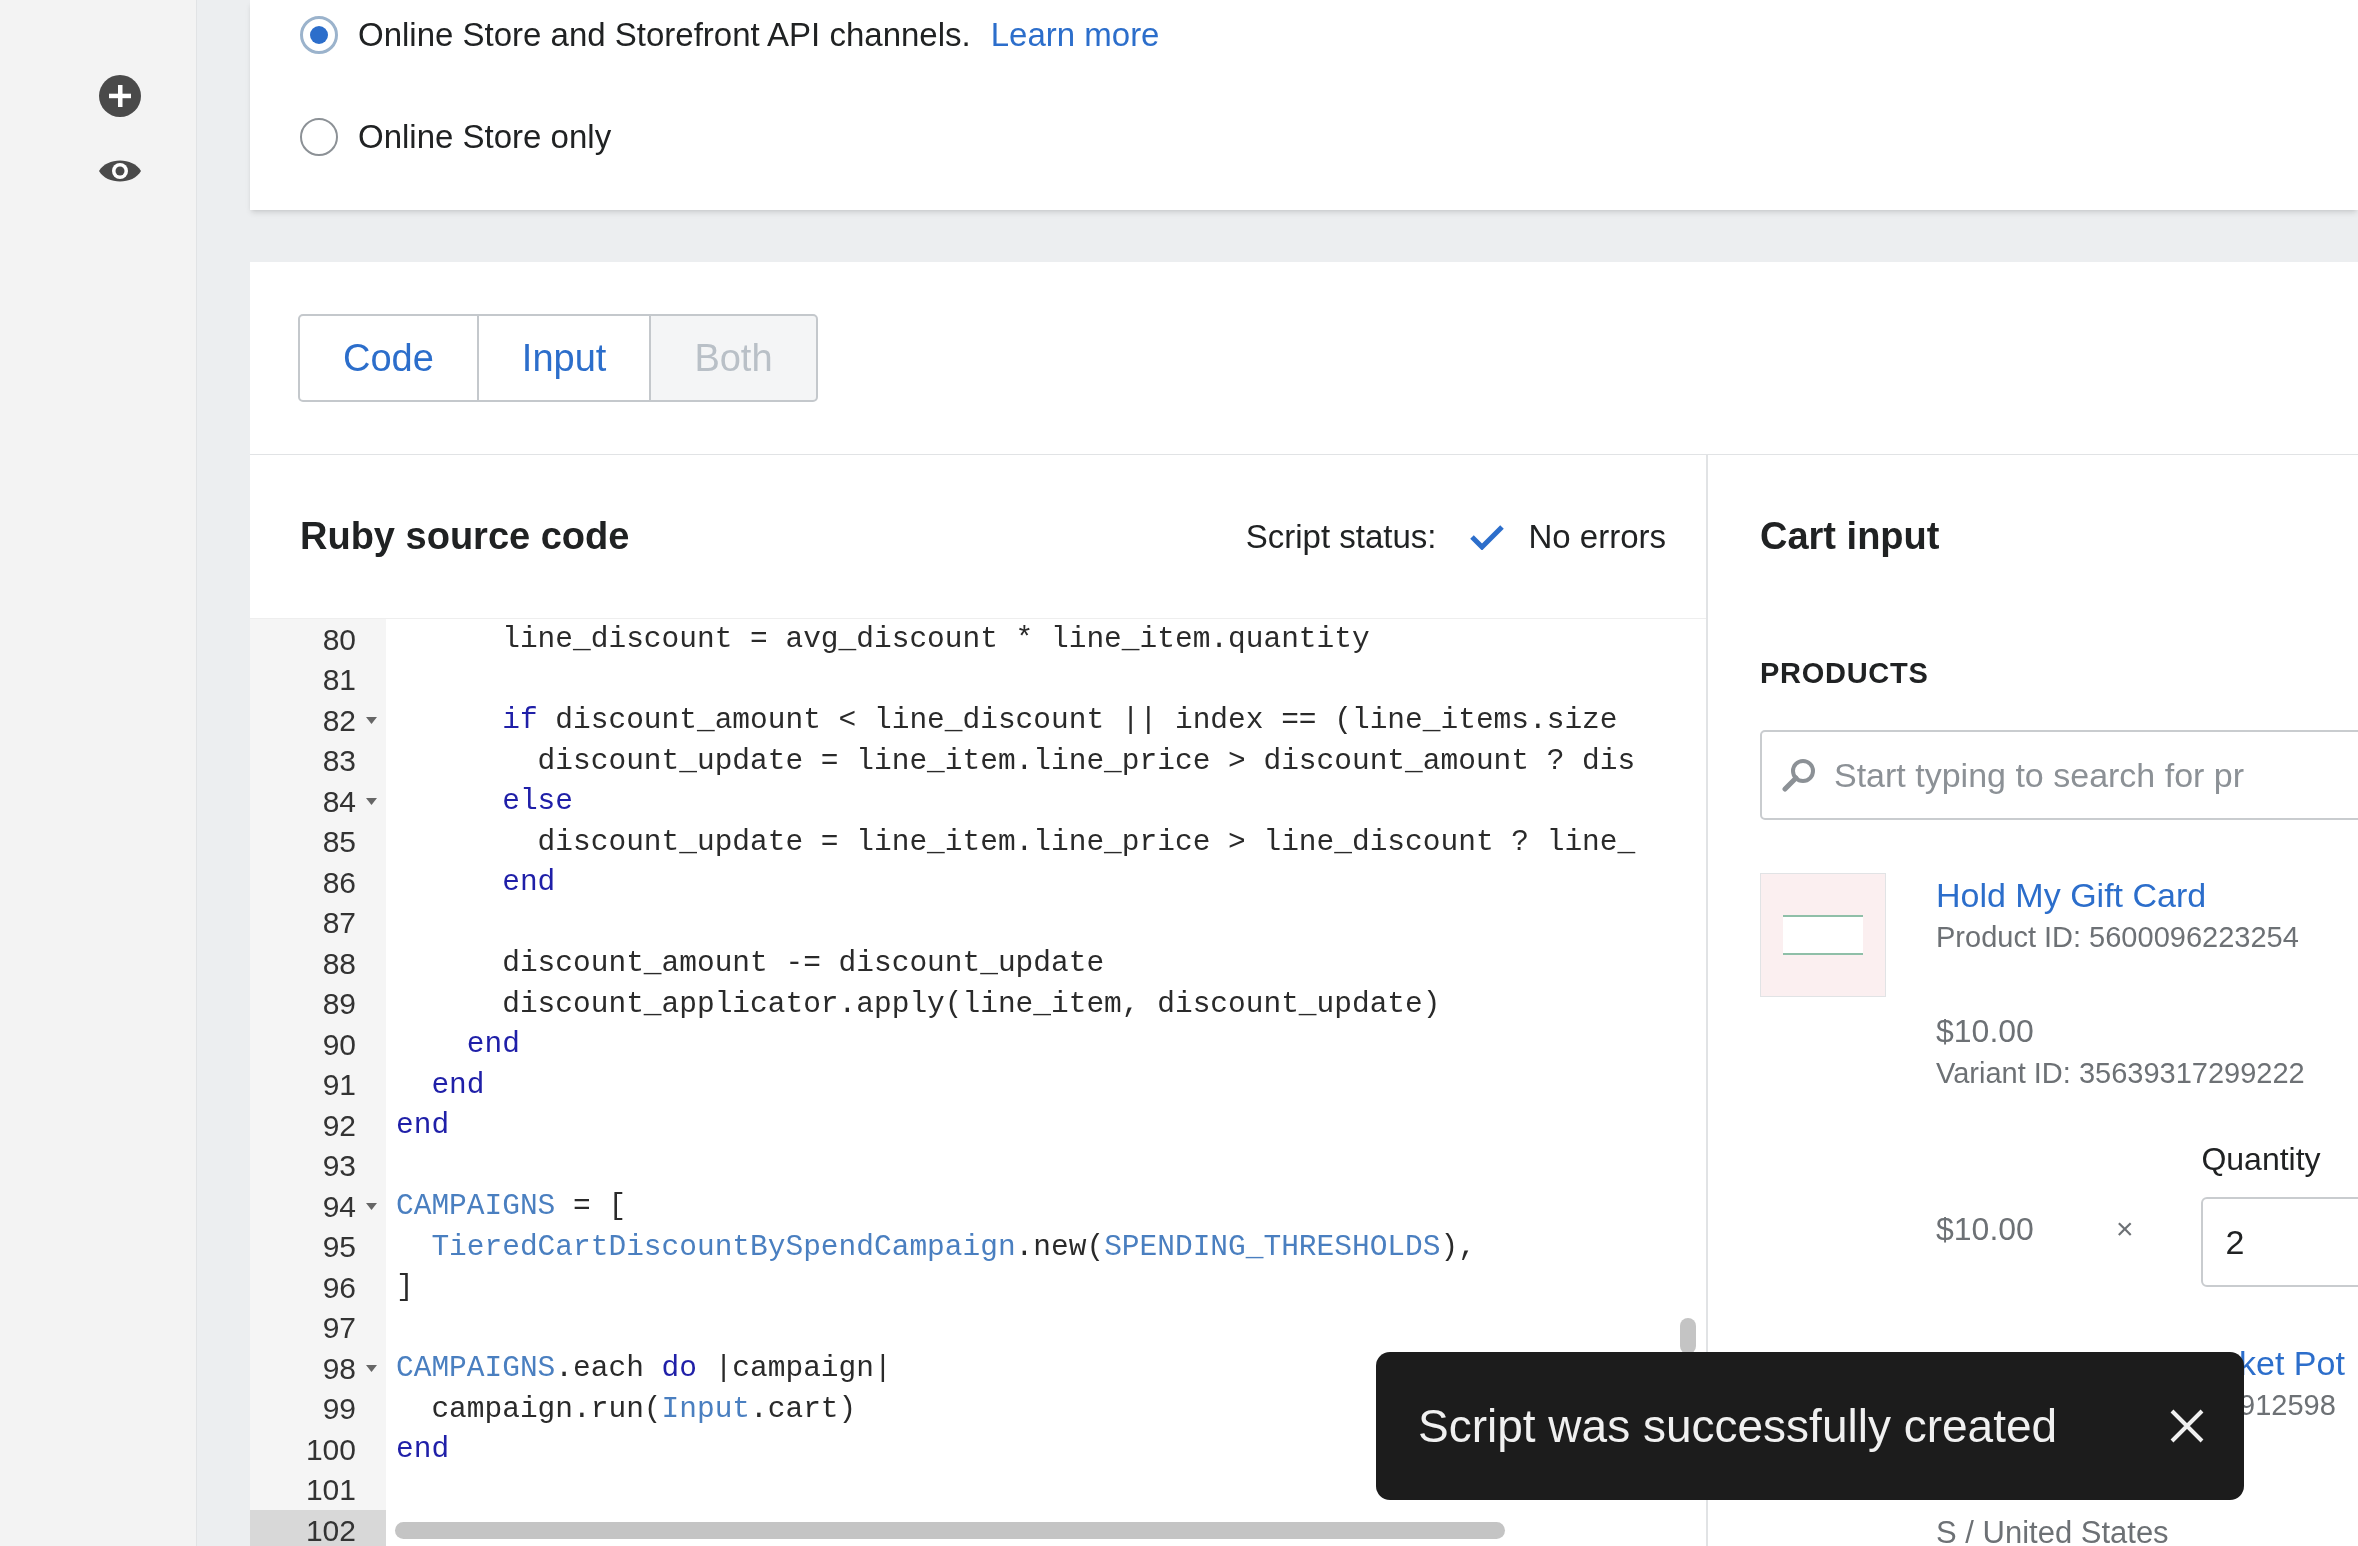 Image resolution: width=2358 pixels, height=1546 pixels. I want to click on code-line: discount_update = line_item.line_price > line_discount ? line_, so click(1086, 842).